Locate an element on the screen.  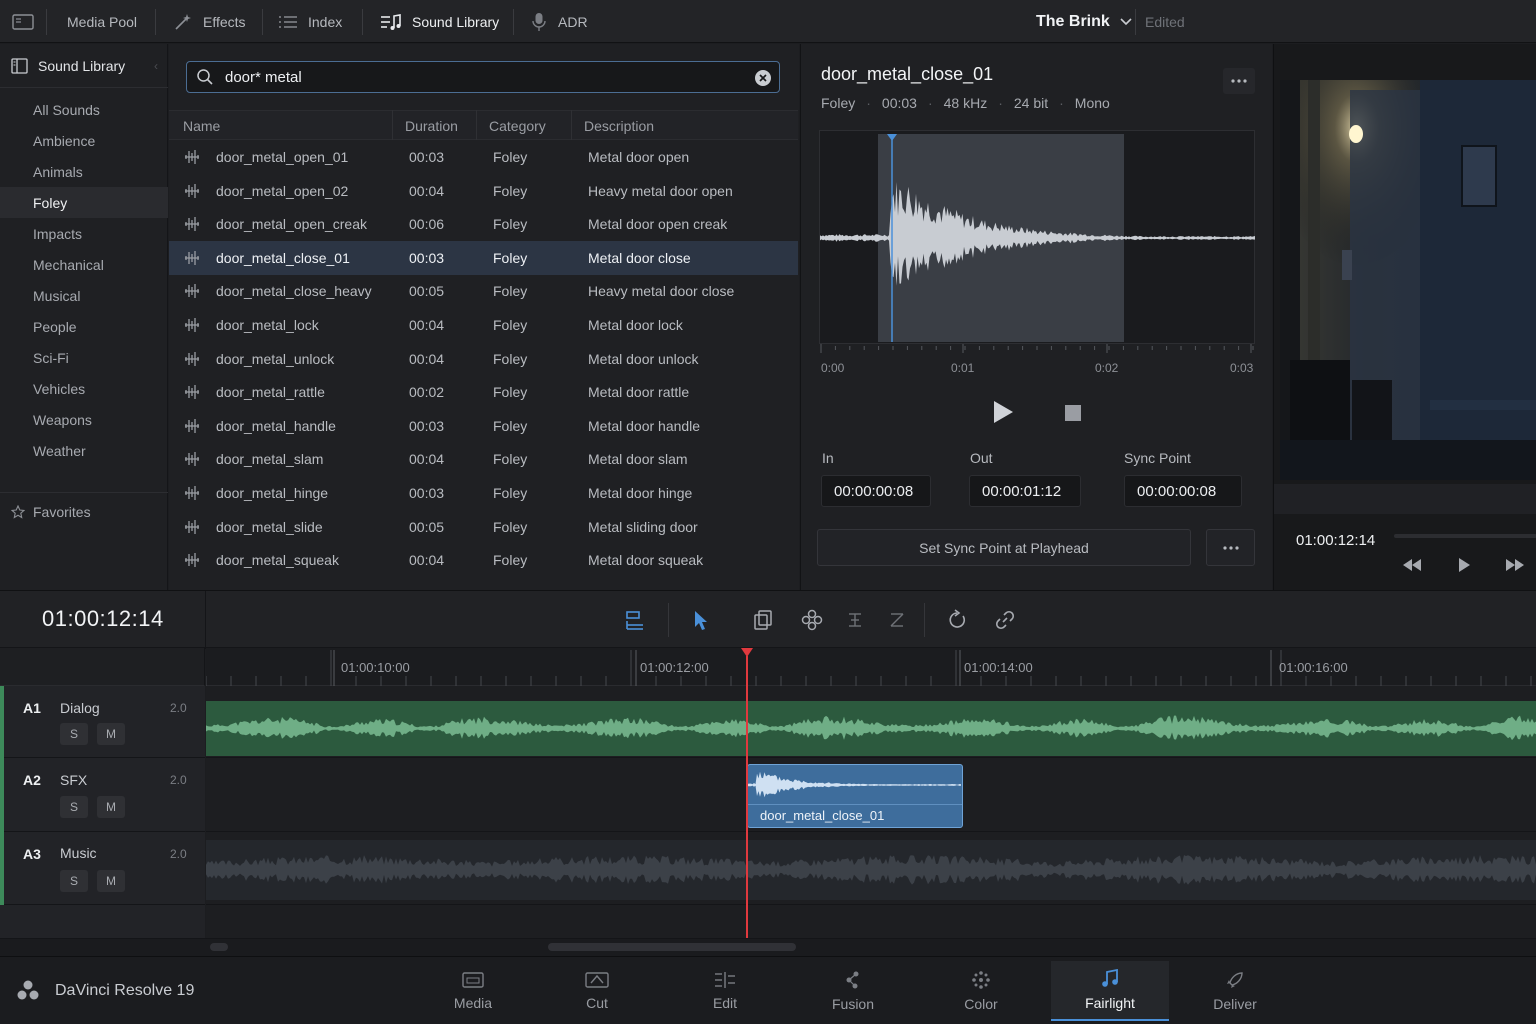
mute-button-a3: M is located at coordinates (111, 881).